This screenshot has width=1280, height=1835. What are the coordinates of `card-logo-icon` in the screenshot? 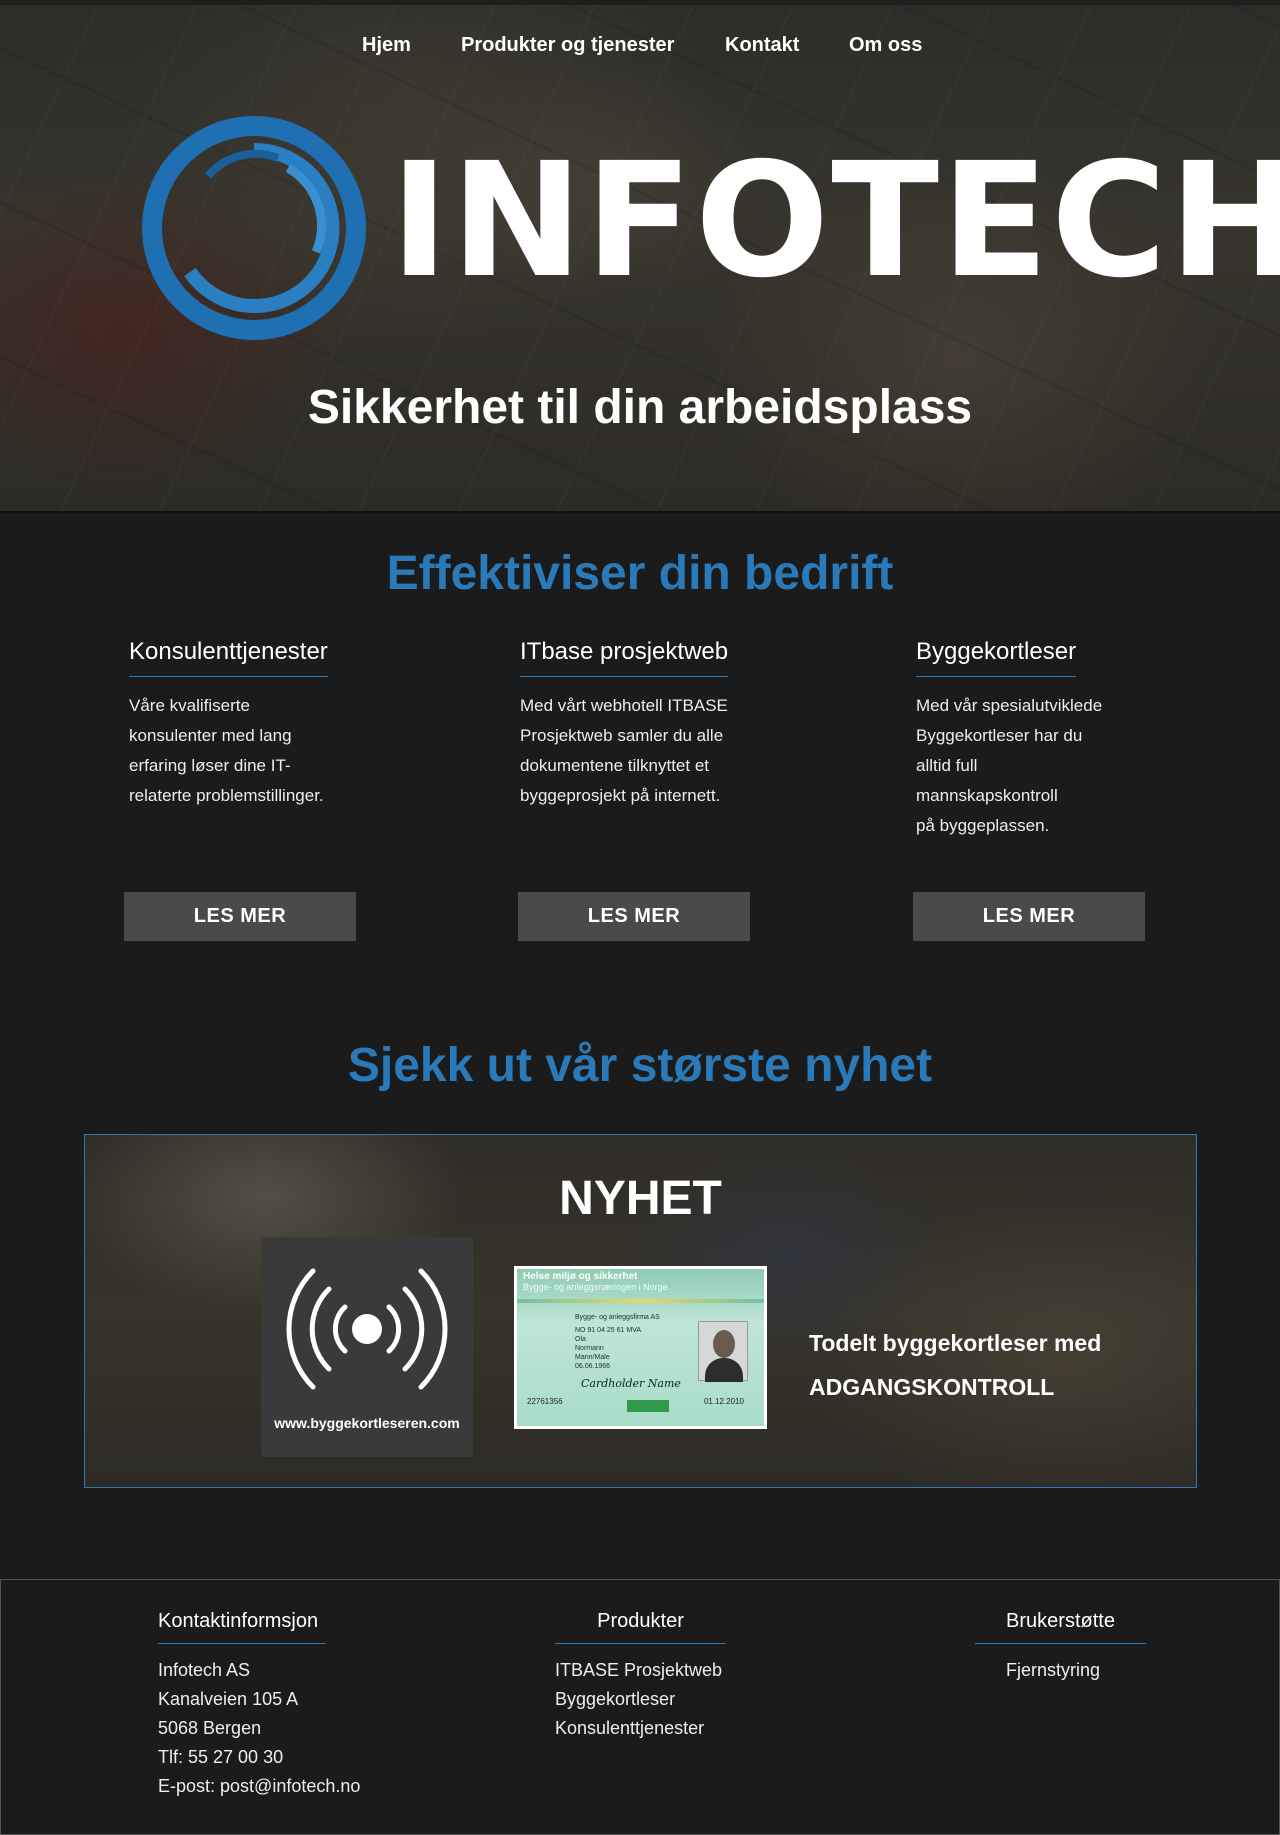 It's located at (648, 1406).